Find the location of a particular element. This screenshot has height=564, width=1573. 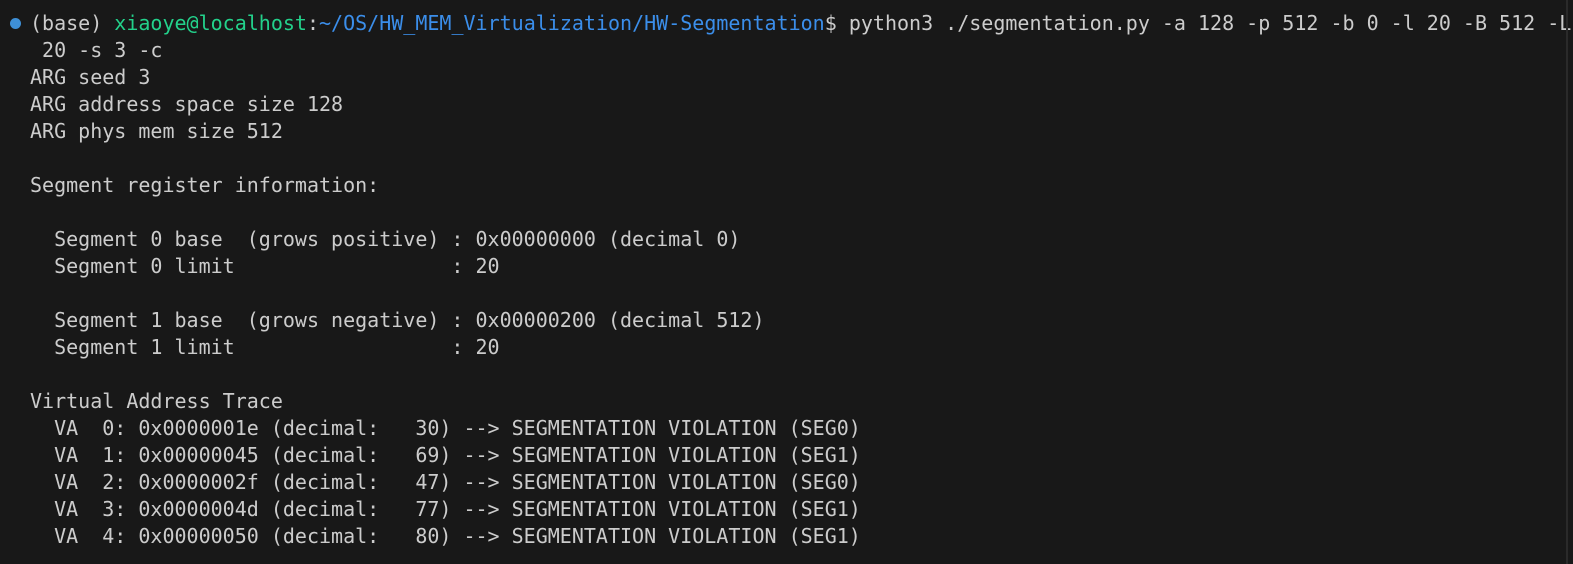

output-address-space: ARG address space size 128 is located at coordinates (187, 104).